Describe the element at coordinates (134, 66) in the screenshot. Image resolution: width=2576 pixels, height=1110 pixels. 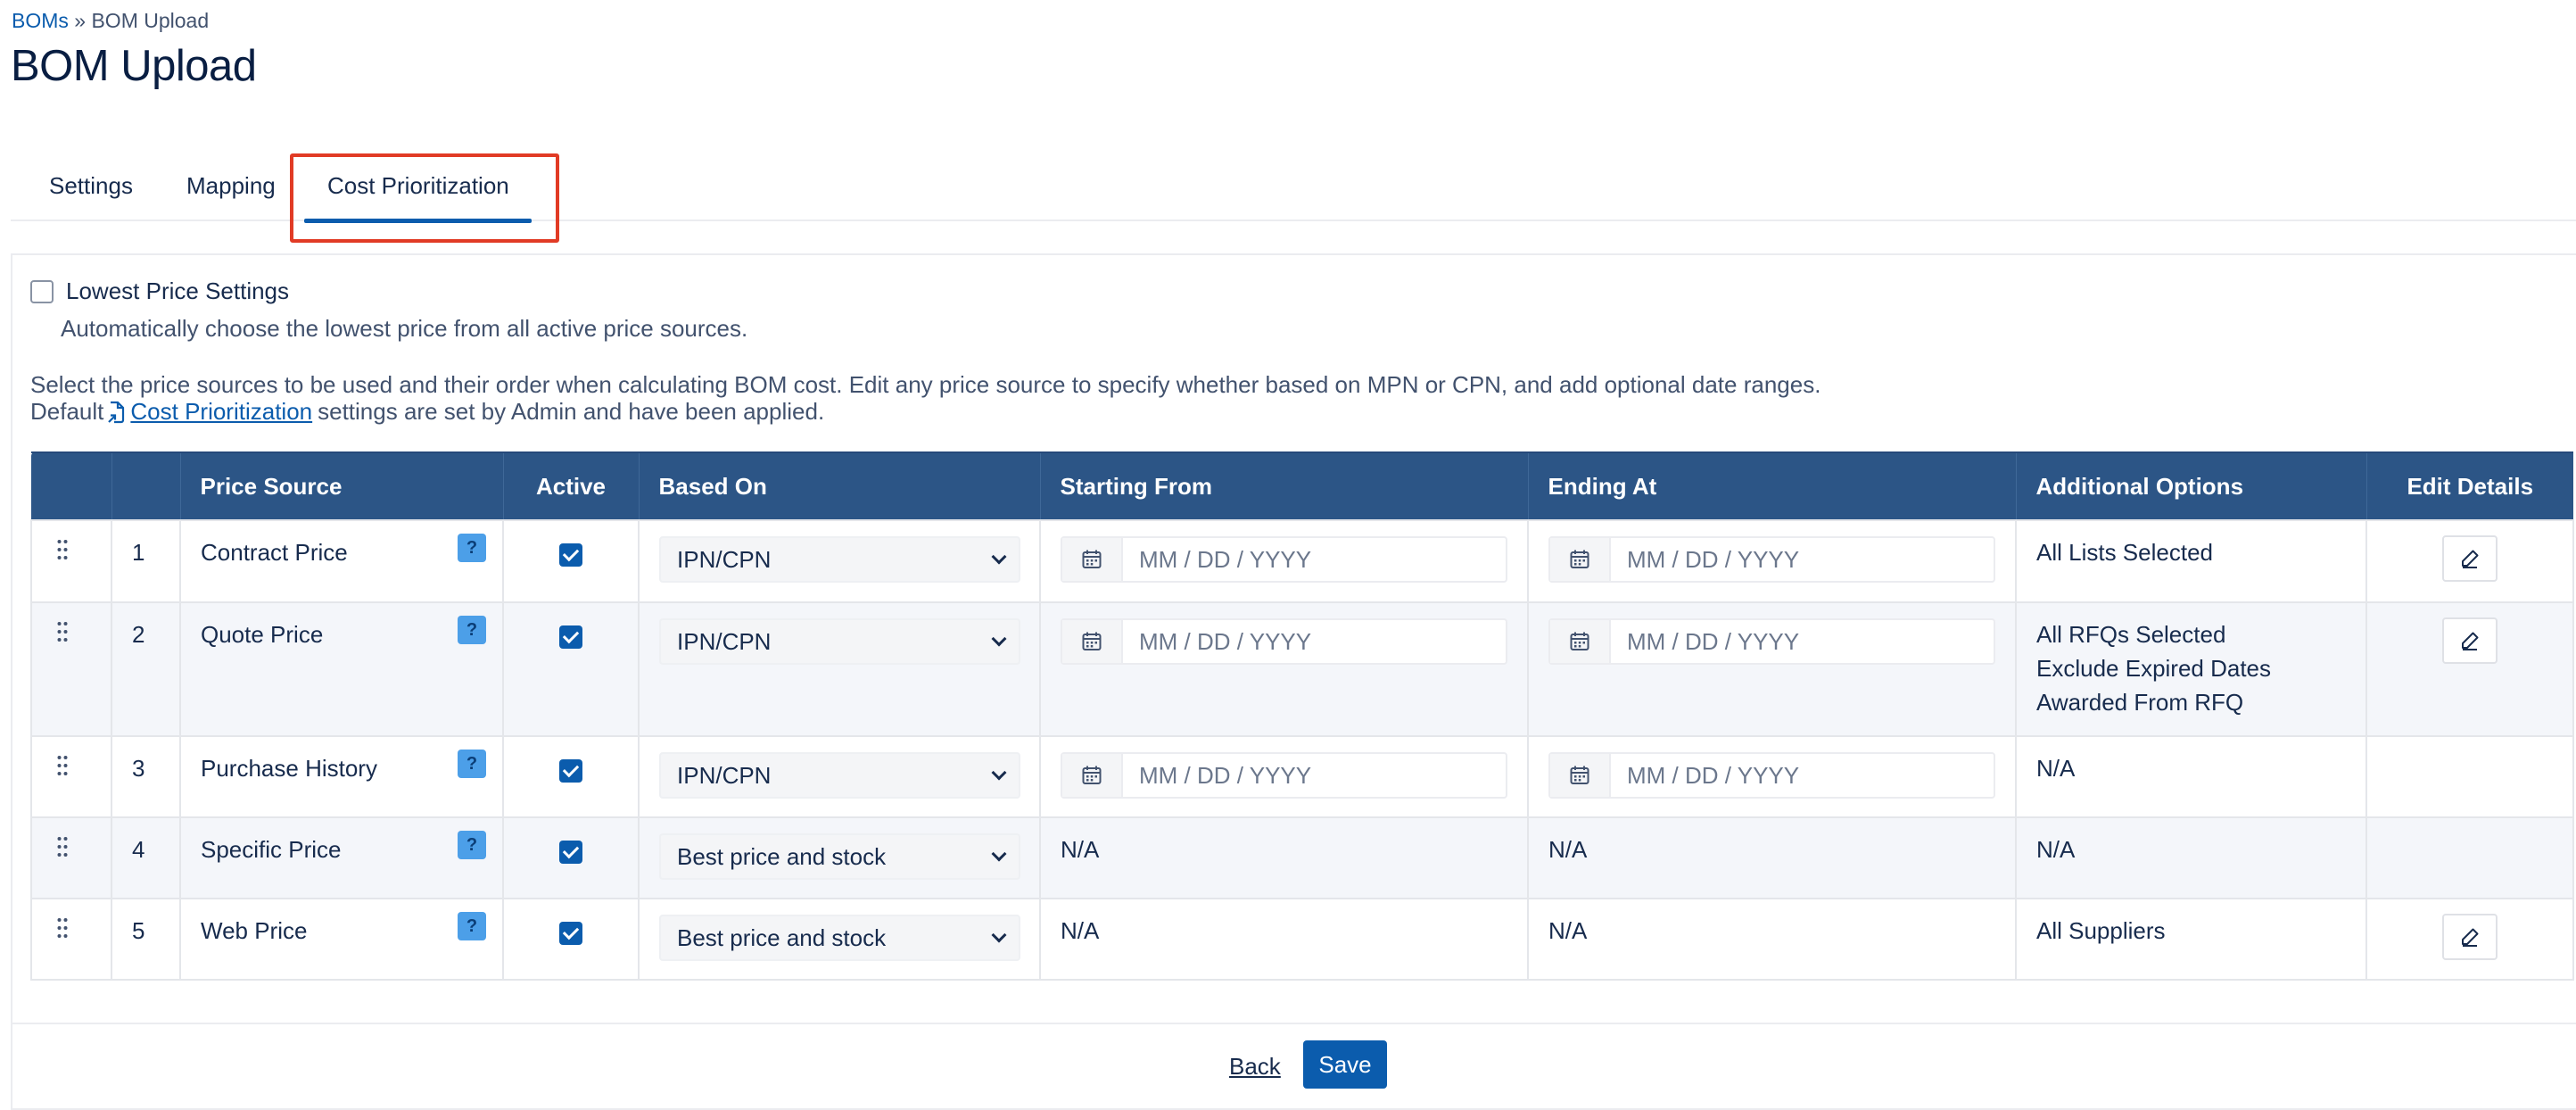
I see `page-title: BOM Upload` at that location.